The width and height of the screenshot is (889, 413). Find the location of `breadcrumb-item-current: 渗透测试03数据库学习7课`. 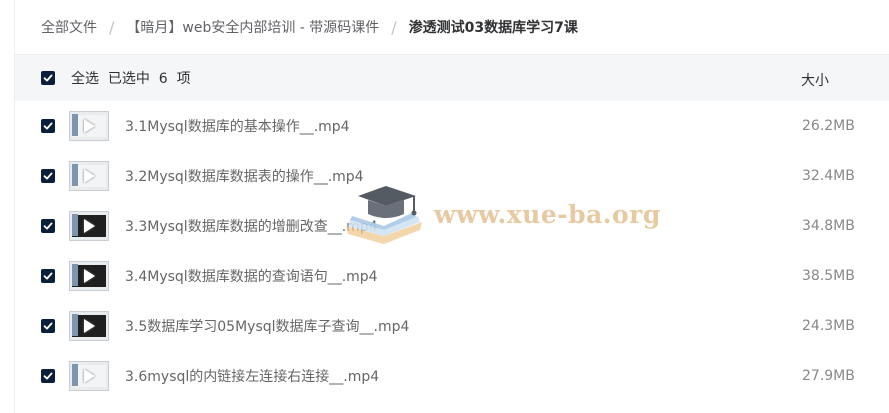

breadcrumb-item-current: 渗透测试03数据库学习7课 is located at coordinates (493, 28).